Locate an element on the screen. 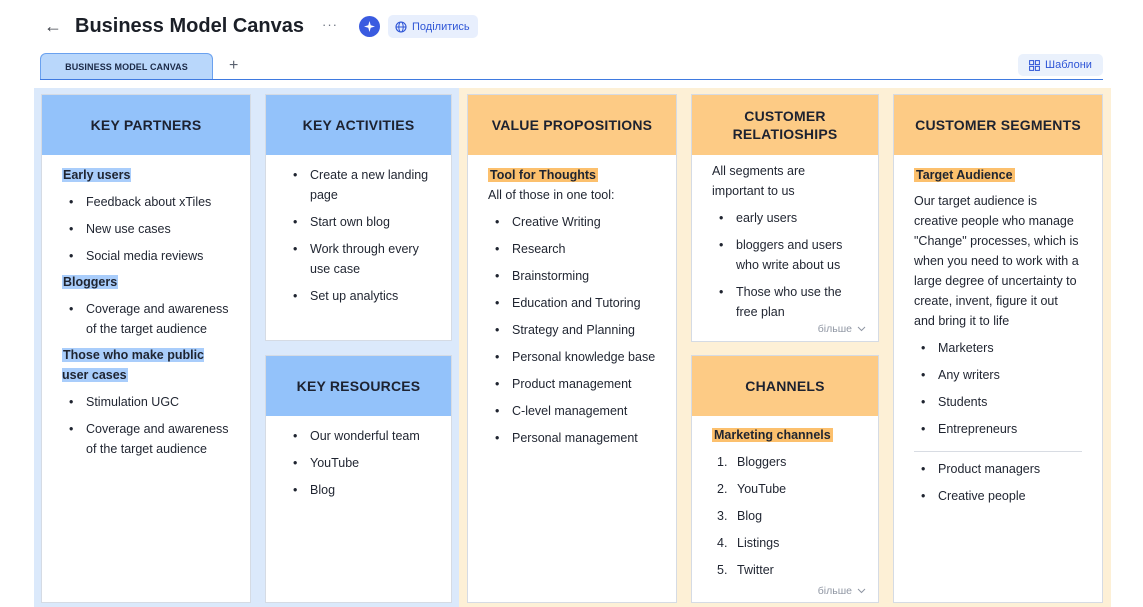 The image size is (1143, 607). list-item: Feedback about xTiles is located at coordinates (146, 202).